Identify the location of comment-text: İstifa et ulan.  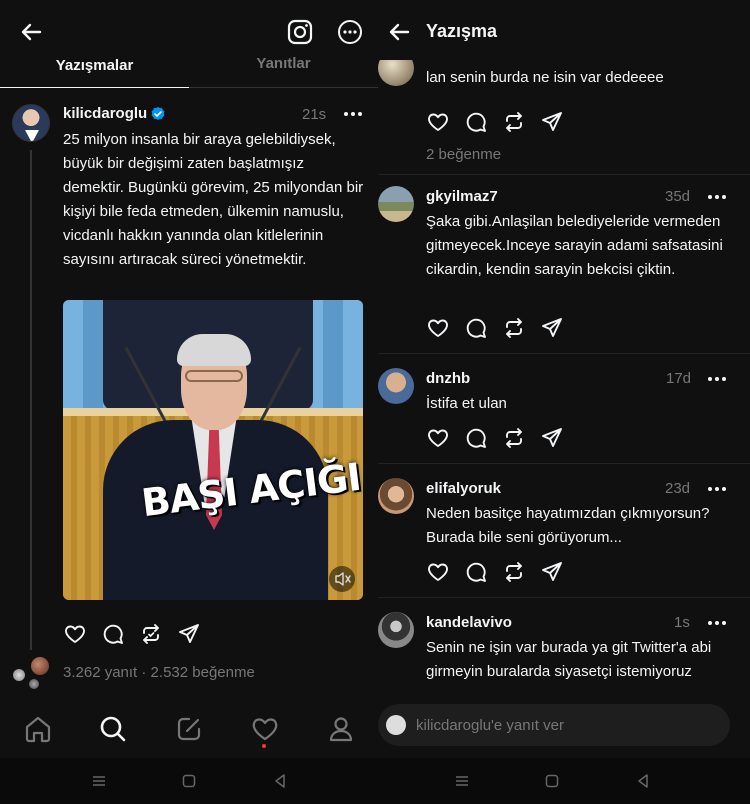
(466, 403).